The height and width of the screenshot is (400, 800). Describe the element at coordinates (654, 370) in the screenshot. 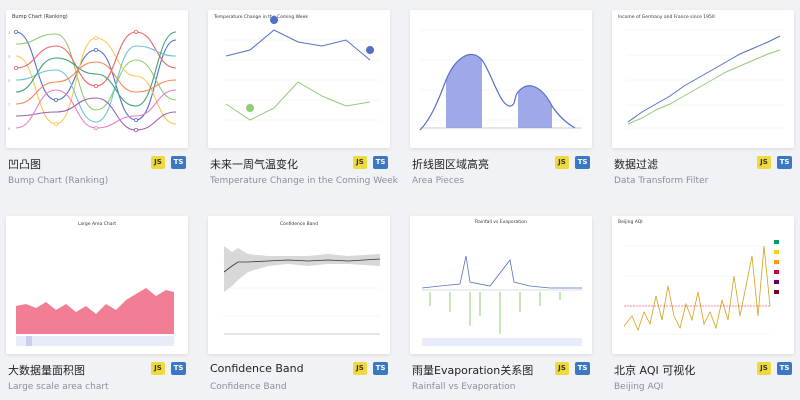

I see `card-title-cn: 北京 AQI 可视化` at that location.